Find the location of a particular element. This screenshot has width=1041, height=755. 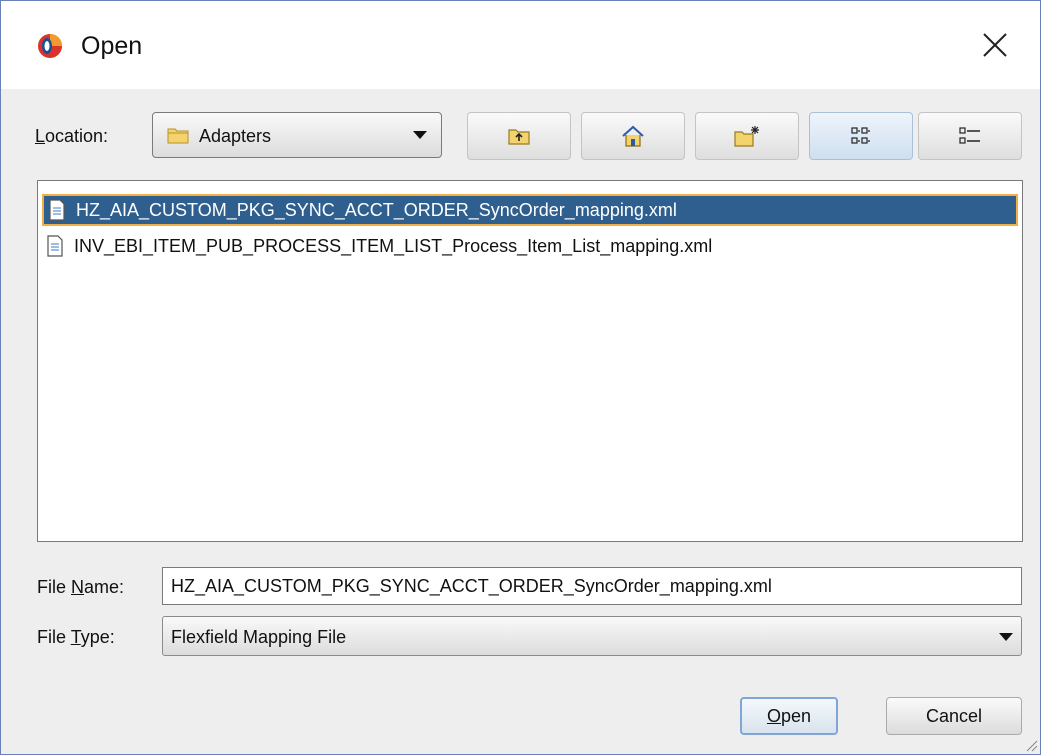

new-folder-button is located at coordinates (747, 136).